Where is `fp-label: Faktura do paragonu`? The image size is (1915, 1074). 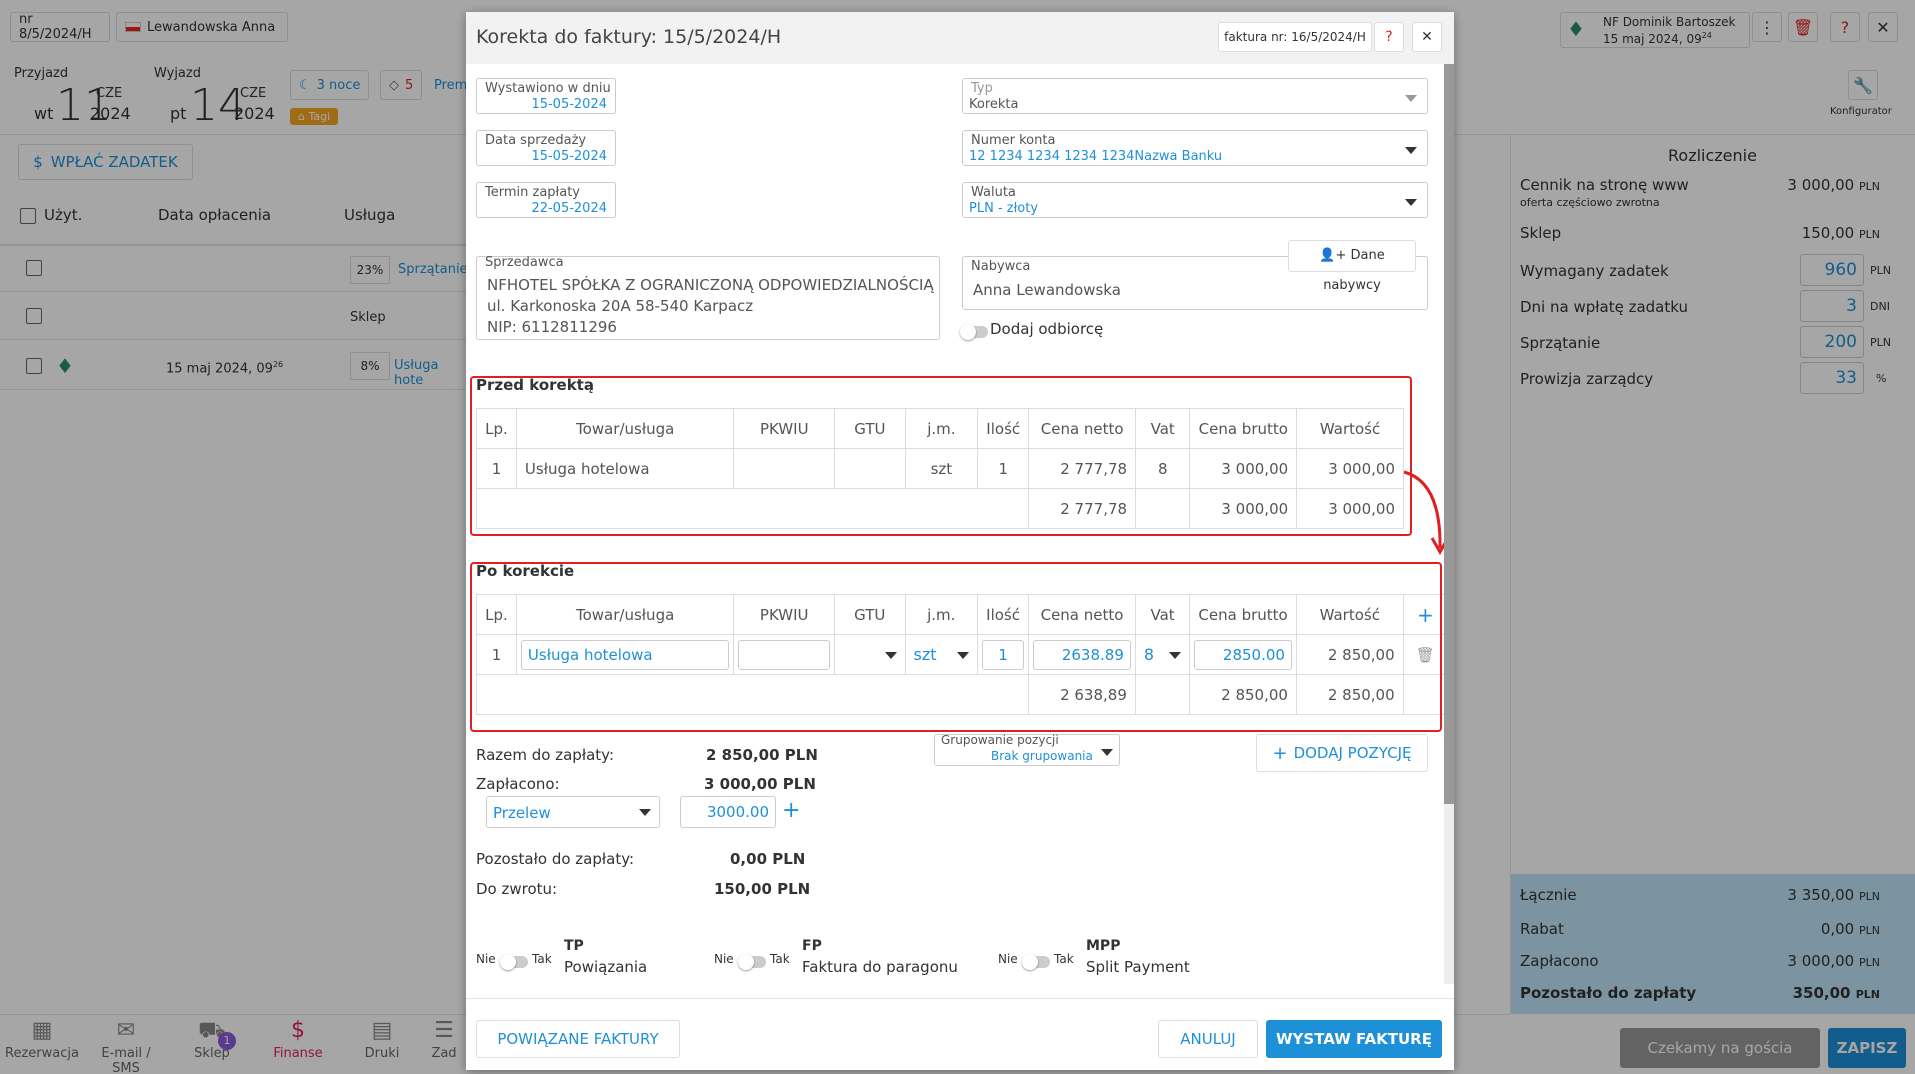
fp-label: Faktura do paragonu is located at coordinates (880, 967).